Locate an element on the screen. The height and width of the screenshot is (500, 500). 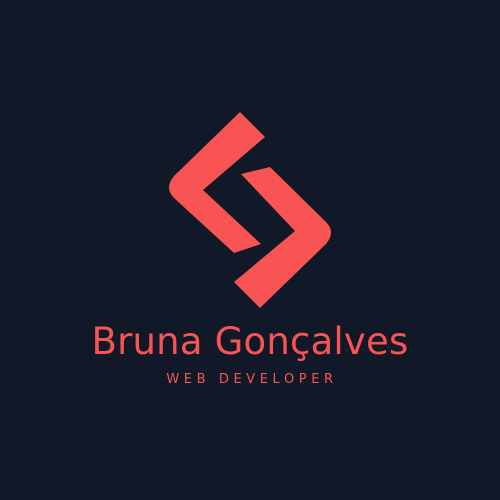
chevron-code-icon is located at coordinates (250, 210).